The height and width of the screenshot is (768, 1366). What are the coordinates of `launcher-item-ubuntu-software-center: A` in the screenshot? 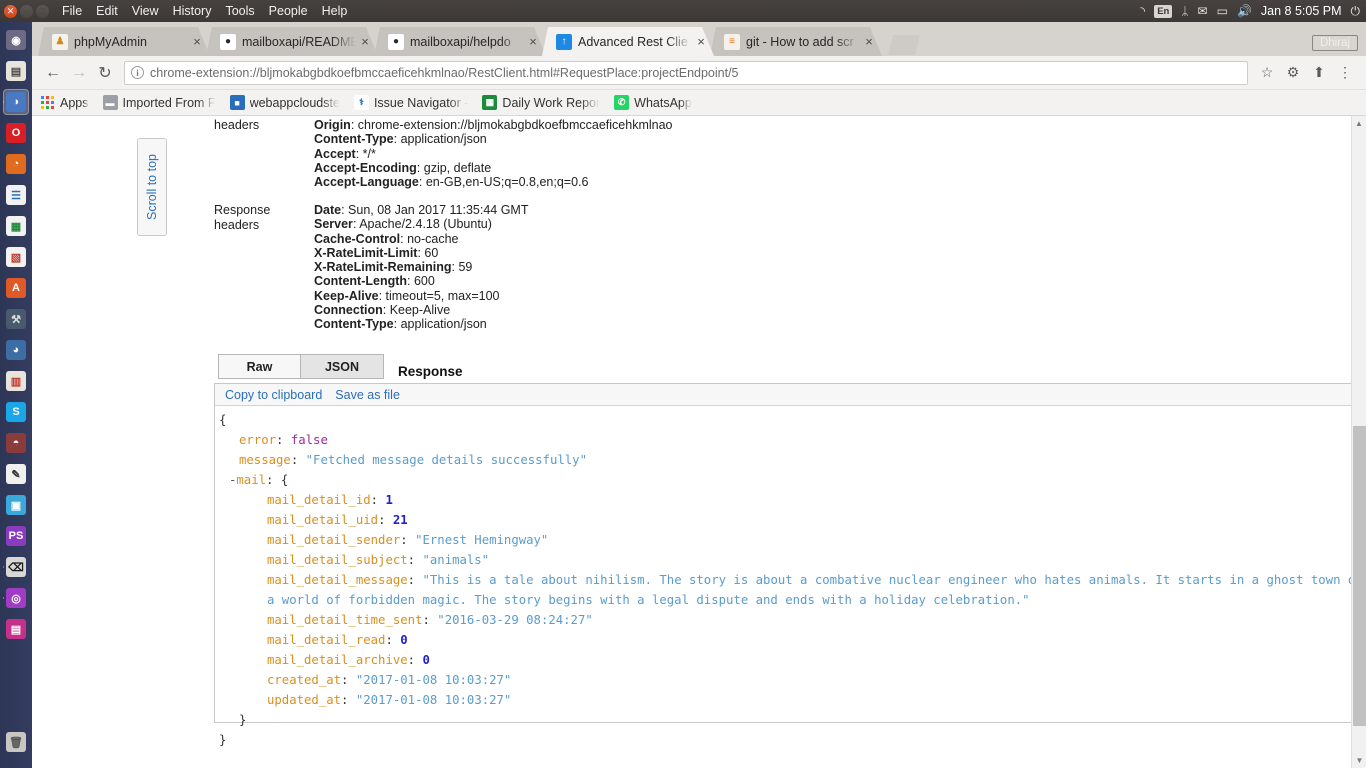 It's located at (16, 288).